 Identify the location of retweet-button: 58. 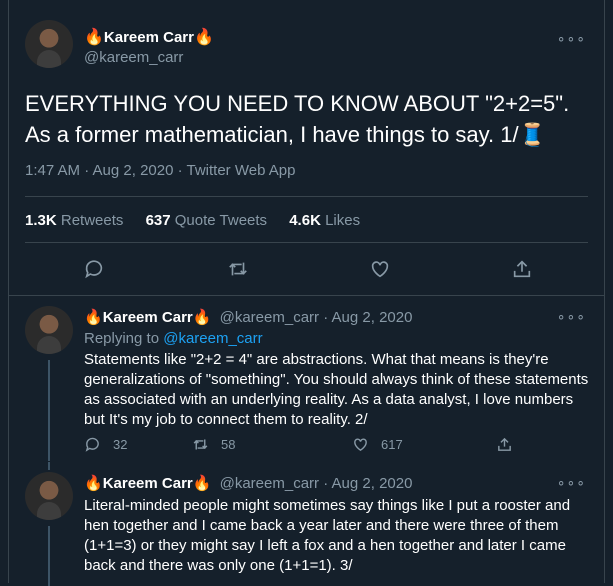
(213, 444).